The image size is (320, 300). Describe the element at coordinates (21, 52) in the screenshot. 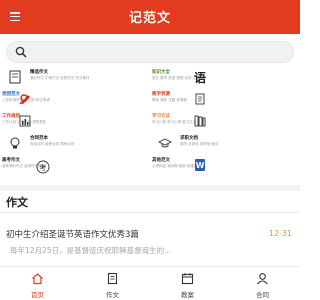

I see `search-icon` at that location.